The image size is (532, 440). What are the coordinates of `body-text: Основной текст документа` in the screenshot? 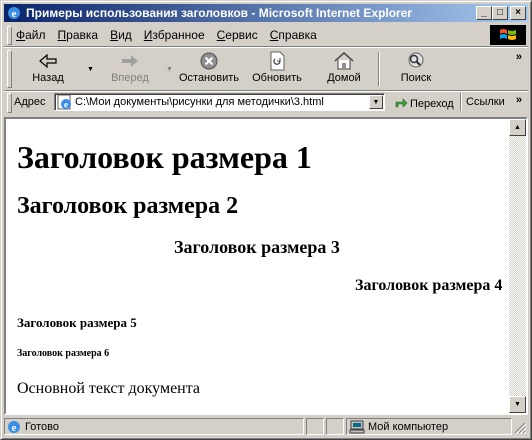 It's located at (109, 388).